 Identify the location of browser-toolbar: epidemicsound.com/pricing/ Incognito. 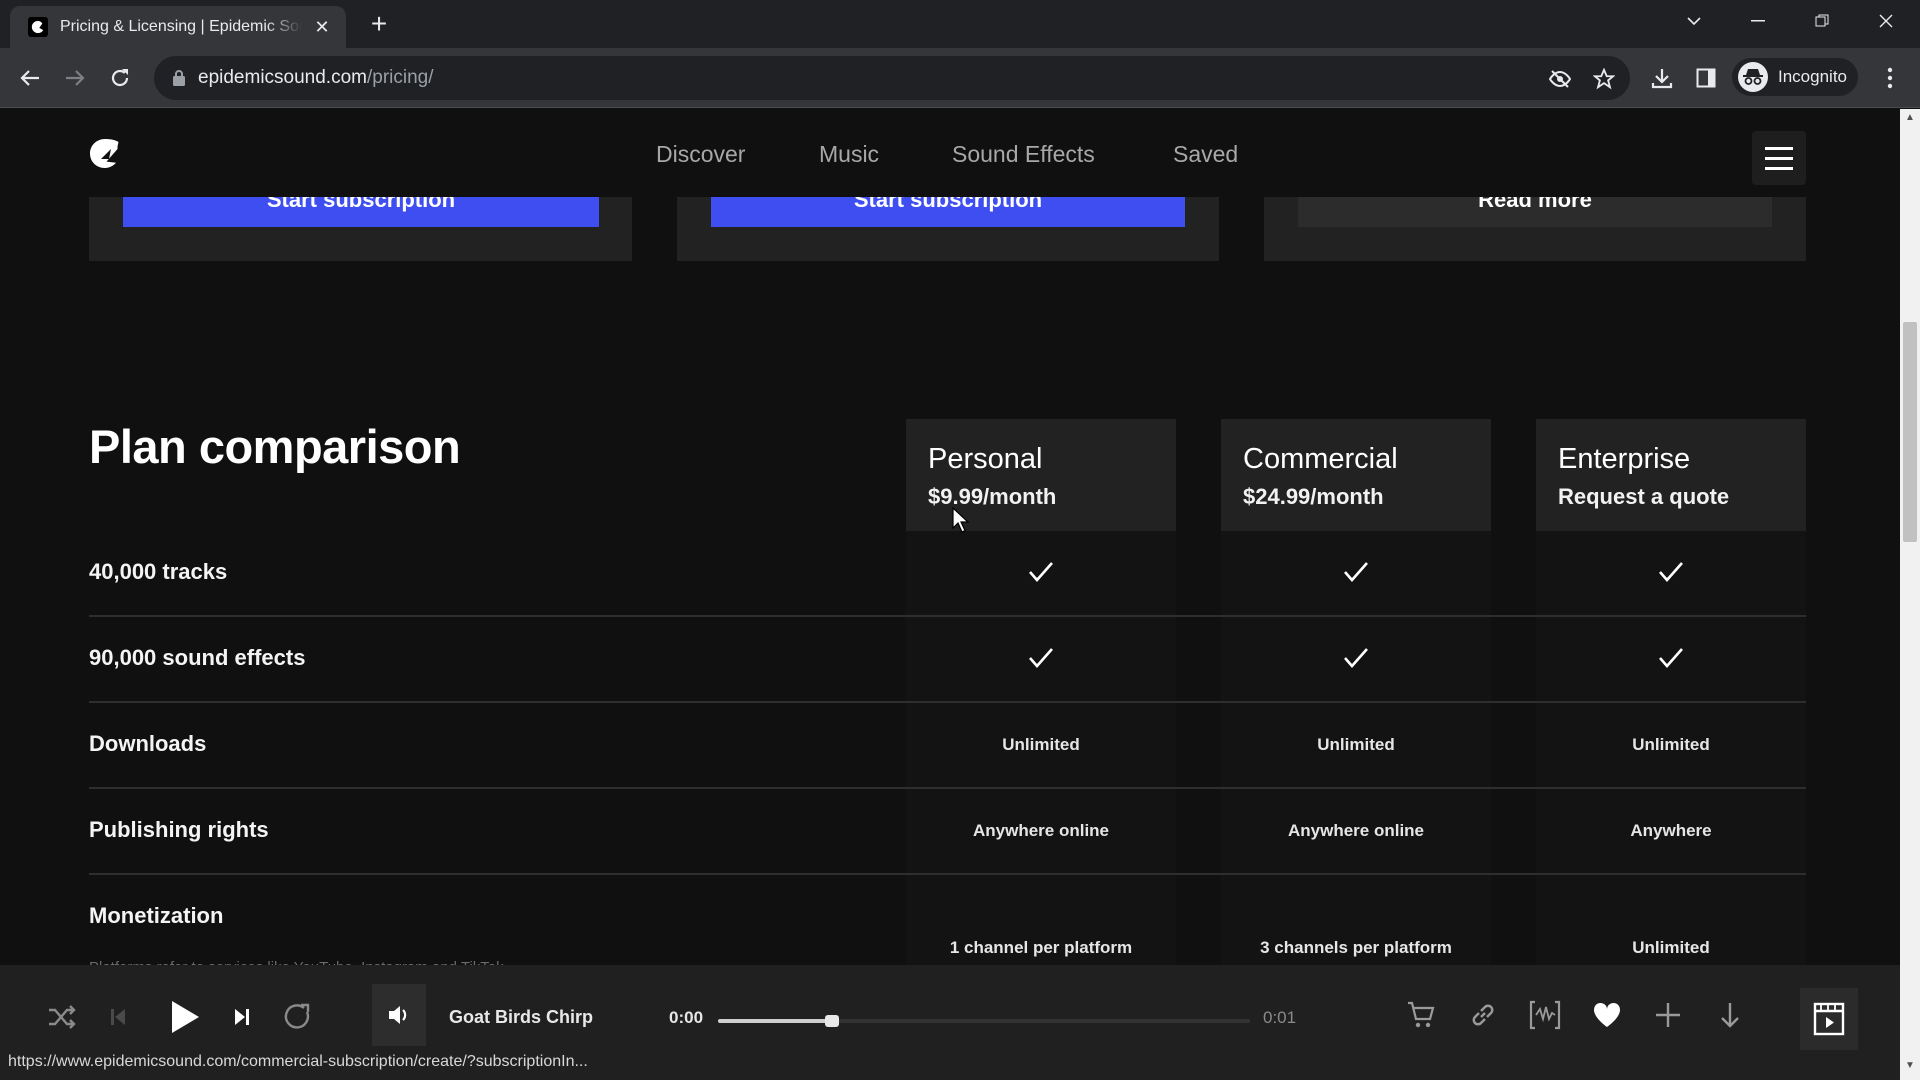
(960, 78).